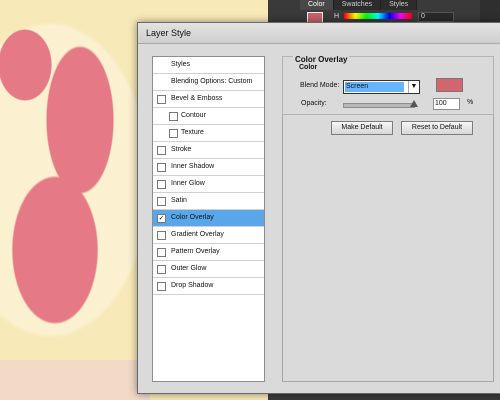 The height and width of the screenshot is (400, 500). Describe the element at coordinates (208, 150) in the screenshot. I see `style-item-stroke: Stroke` at that location.